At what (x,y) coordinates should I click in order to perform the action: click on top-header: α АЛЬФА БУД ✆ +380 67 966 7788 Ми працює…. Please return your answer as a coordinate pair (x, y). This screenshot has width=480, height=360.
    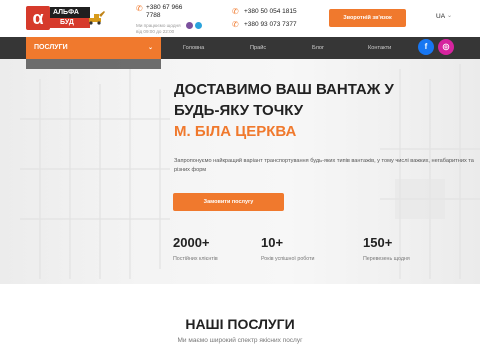
    Looking at the image, I should click on (240, 18).